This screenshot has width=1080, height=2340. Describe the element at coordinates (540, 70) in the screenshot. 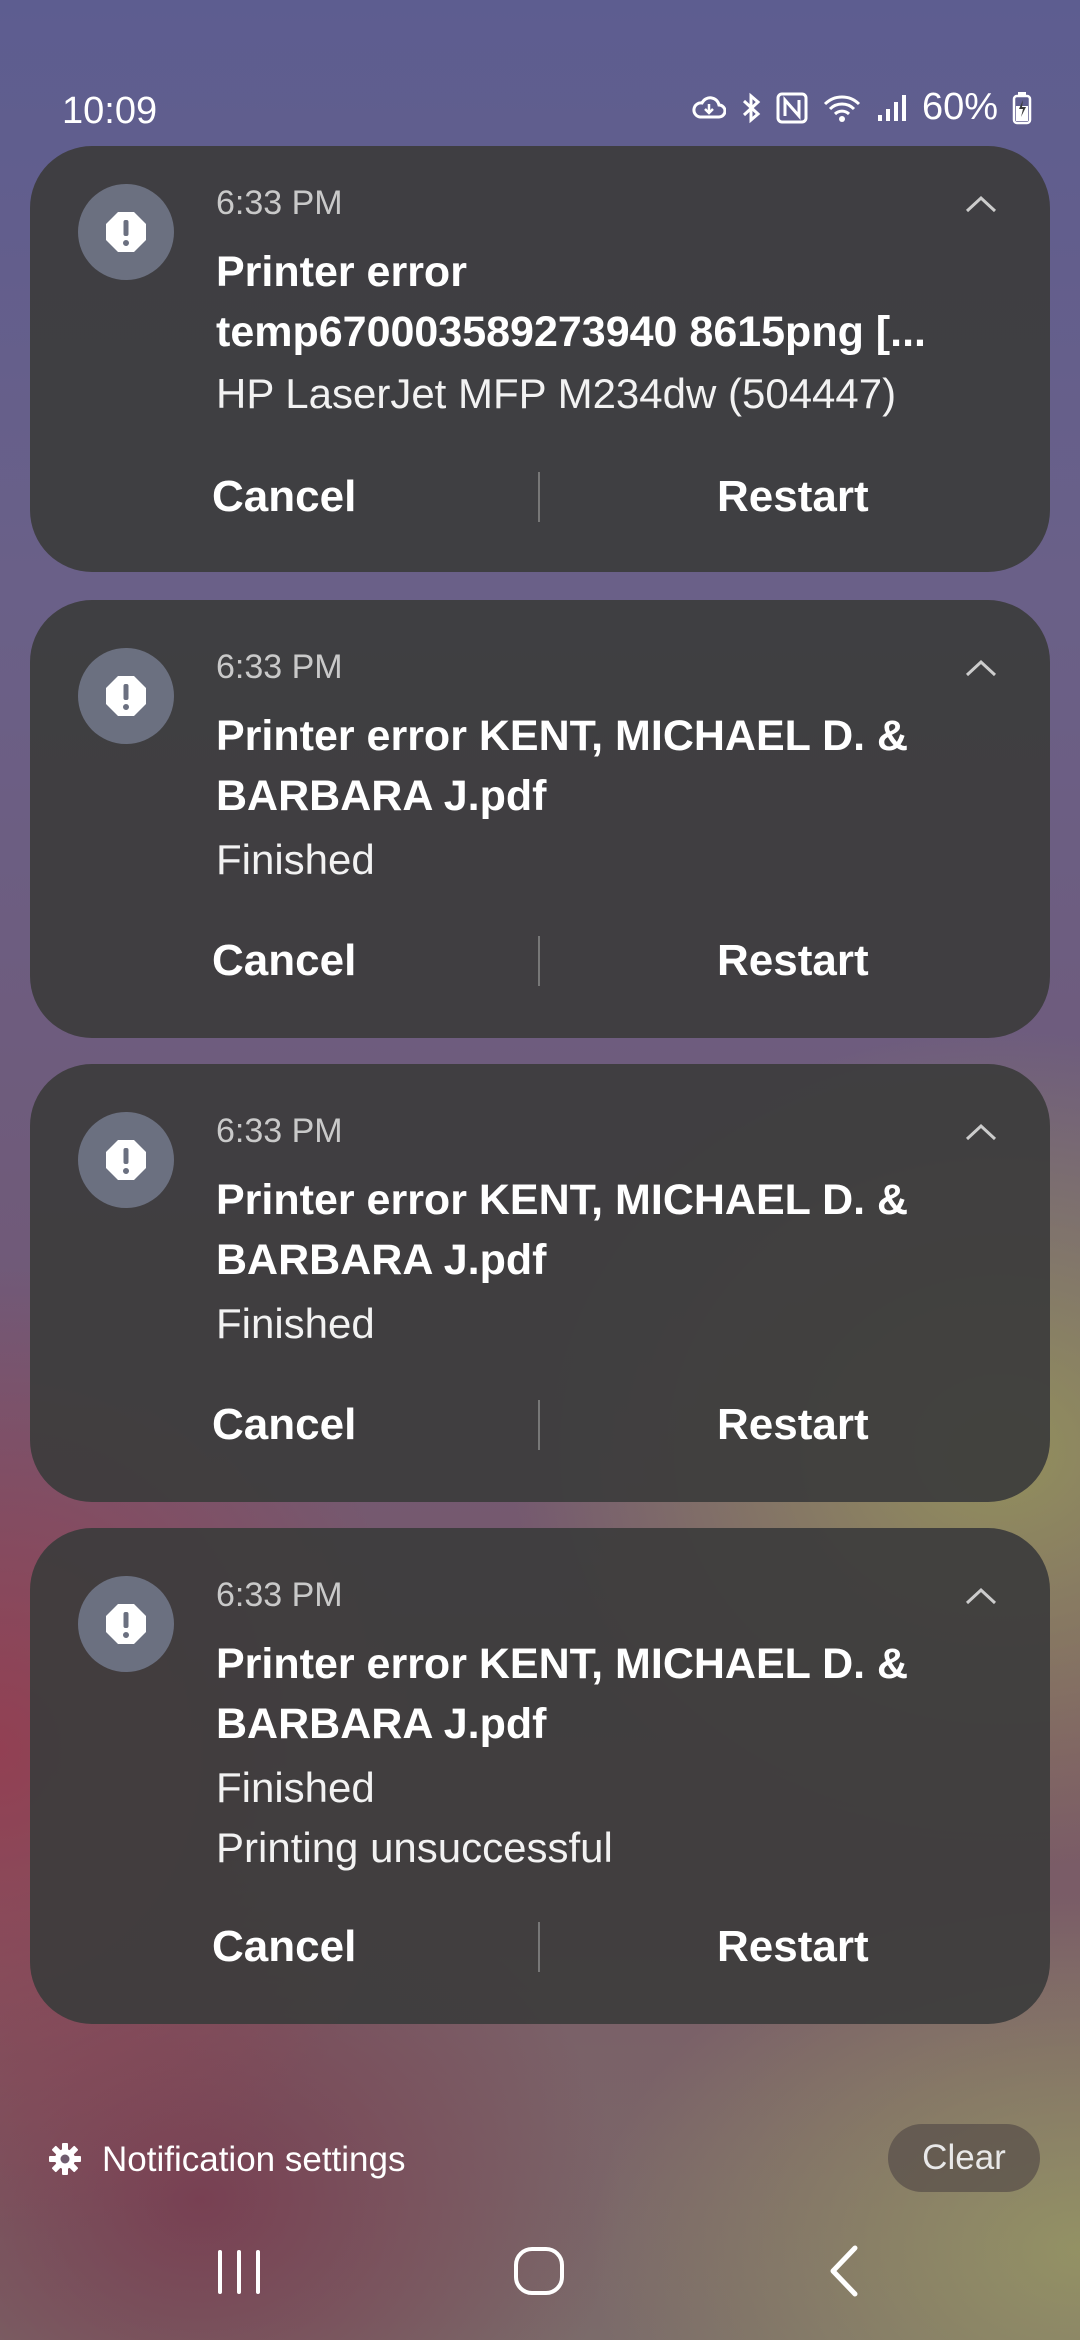

I see `status-bar: 10:09 60%` at that location.